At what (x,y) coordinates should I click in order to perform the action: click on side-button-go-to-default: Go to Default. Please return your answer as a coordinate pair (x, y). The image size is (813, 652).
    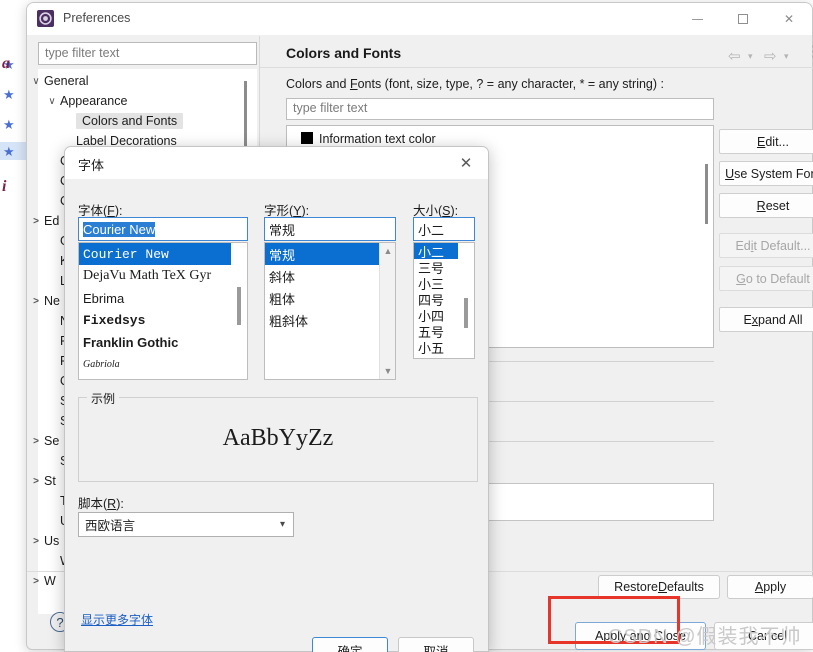
    Looking at the image, I should click on (766, 278).